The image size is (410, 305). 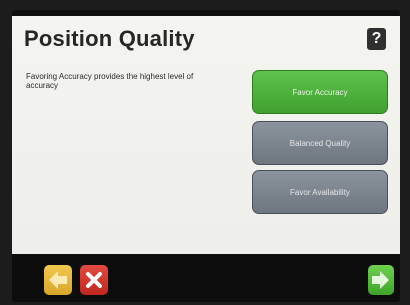 I want to click on favor-availability-button: Favor Availability, so click(x=320, y=192).